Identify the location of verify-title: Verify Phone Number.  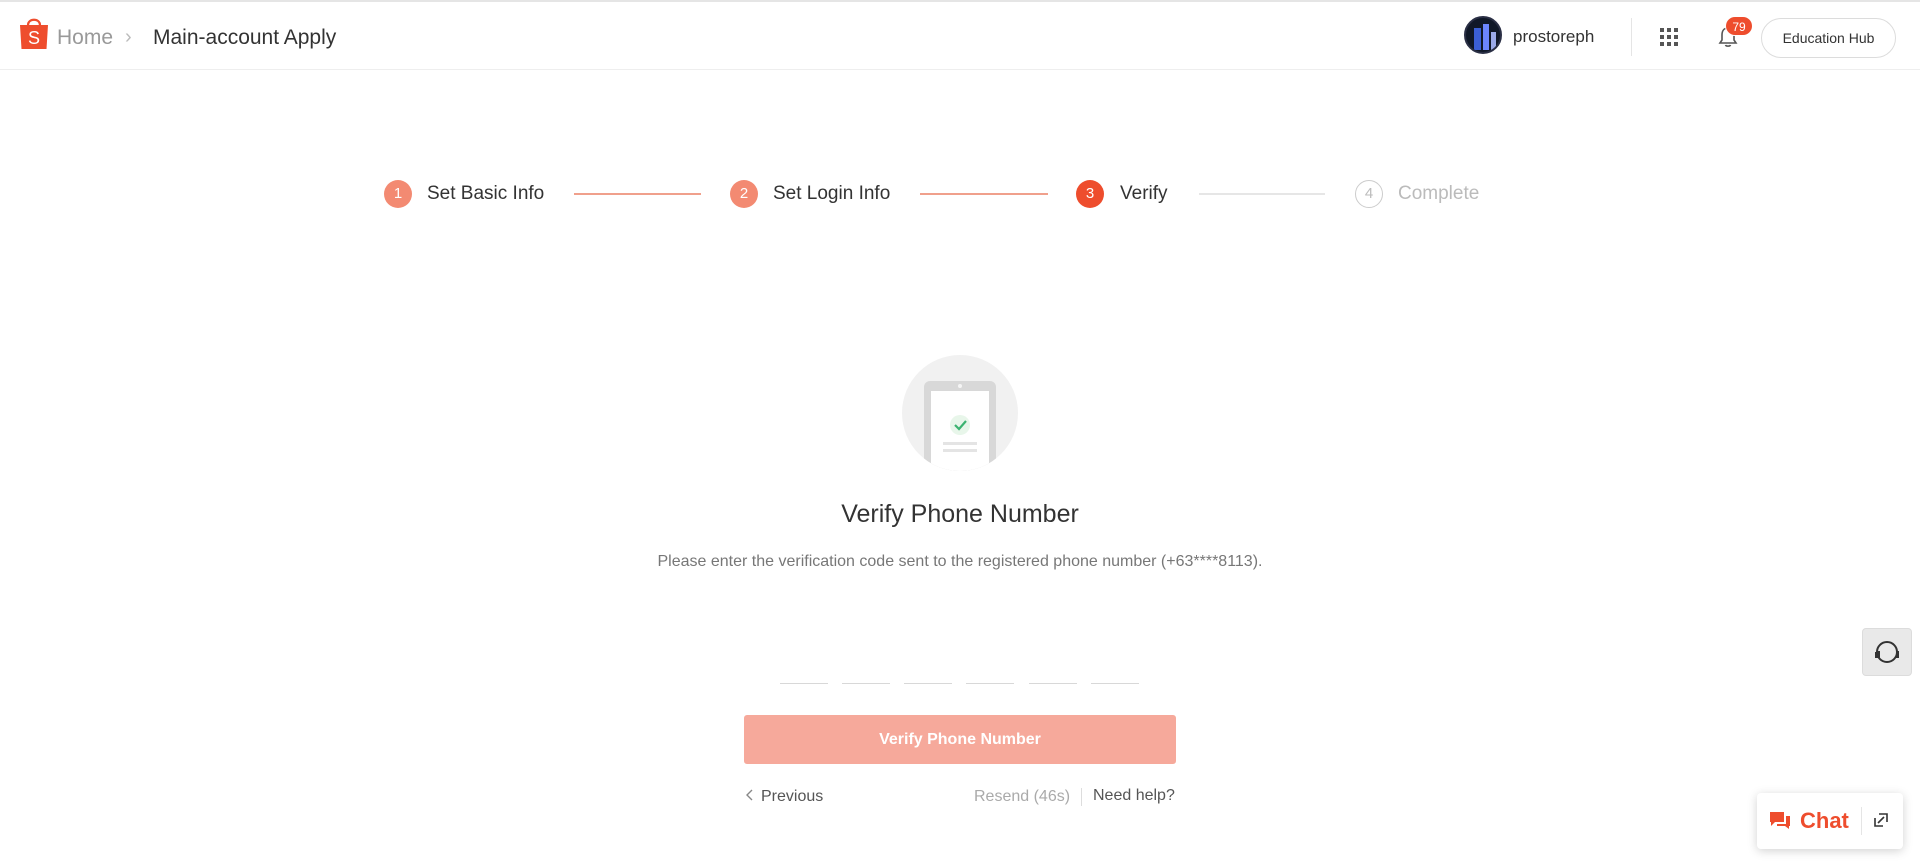
(960, 514).